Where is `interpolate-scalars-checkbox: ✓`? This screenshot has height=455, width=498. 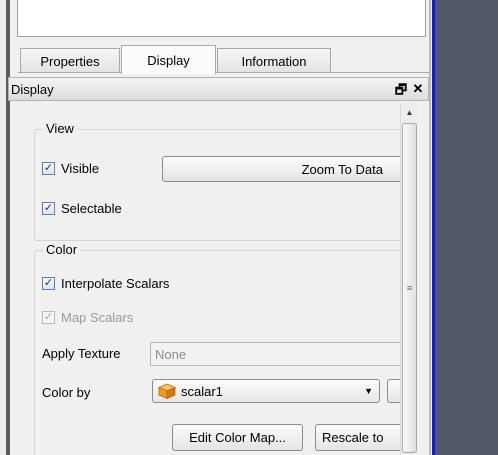
interpolate-scalars-checkbox: ✓ is located at coordinates (48, 283).